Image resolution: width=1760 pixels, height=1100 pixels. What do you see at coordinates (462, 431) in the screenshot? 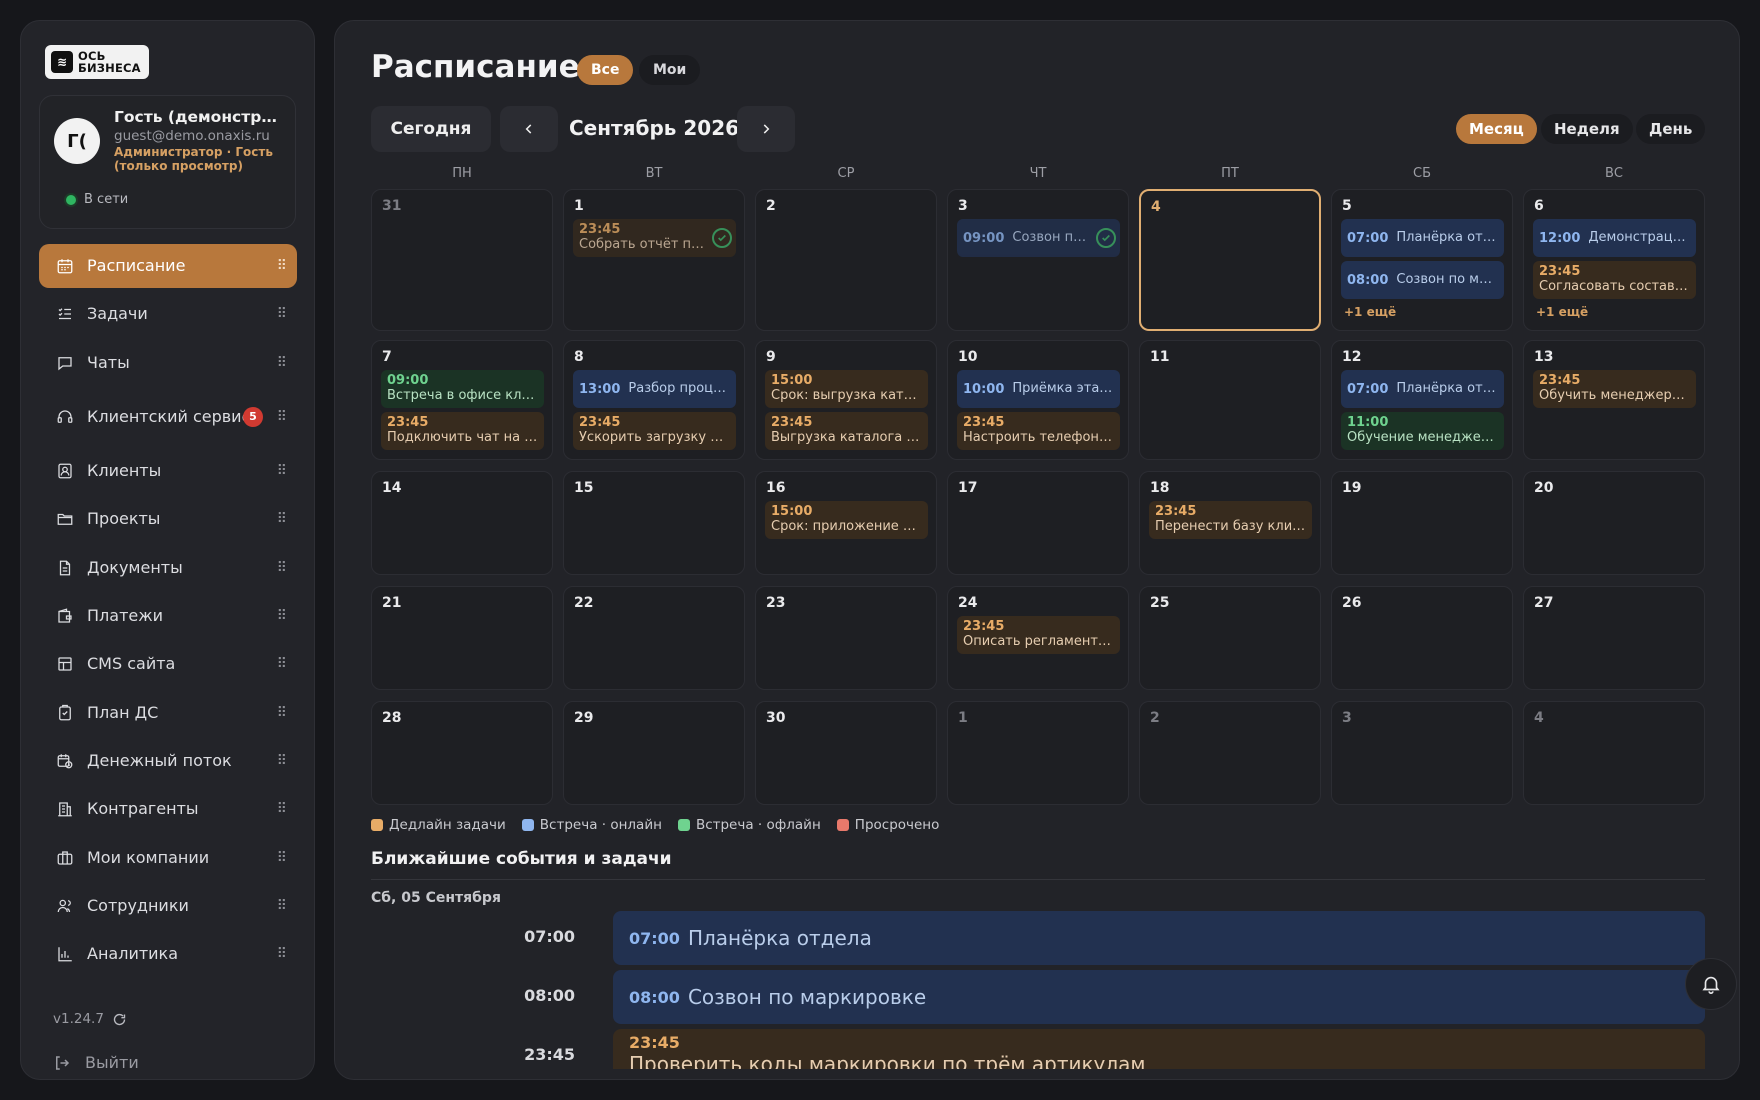
I see `calendar-event: 23:45Подключить чат на сайте` at bounding box center [462, 431].